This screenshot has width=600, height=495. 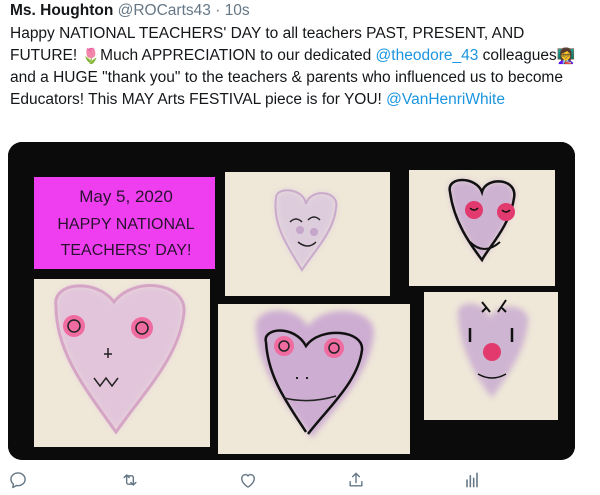 I want to click on share-icon, so click(x=356, y=479).